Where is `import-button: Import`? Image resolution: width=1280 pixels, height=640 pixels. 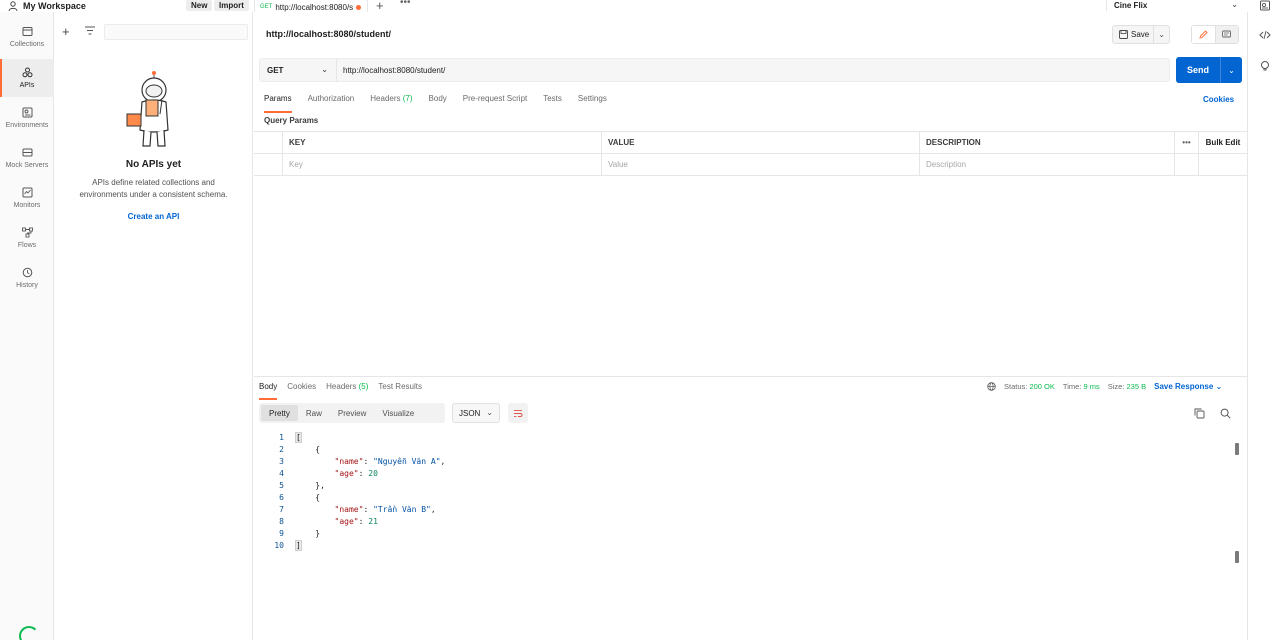 import-button: Import is located at coordinates (231, 5).